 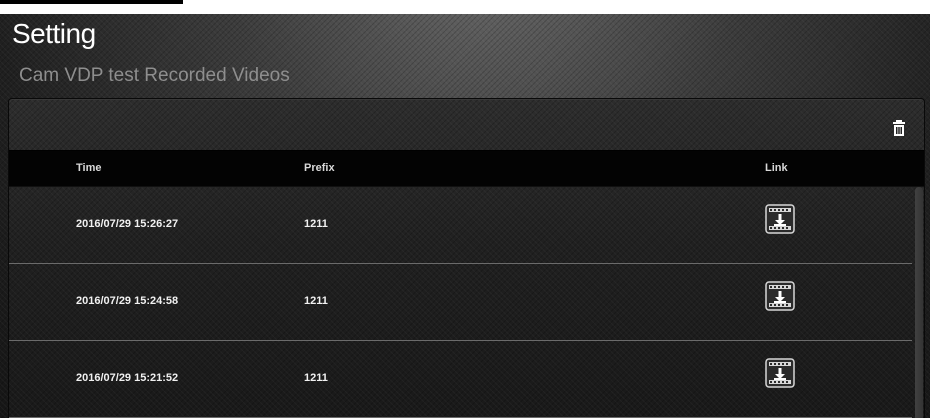 I want to click on top-strip, so click(x=465, y=7).